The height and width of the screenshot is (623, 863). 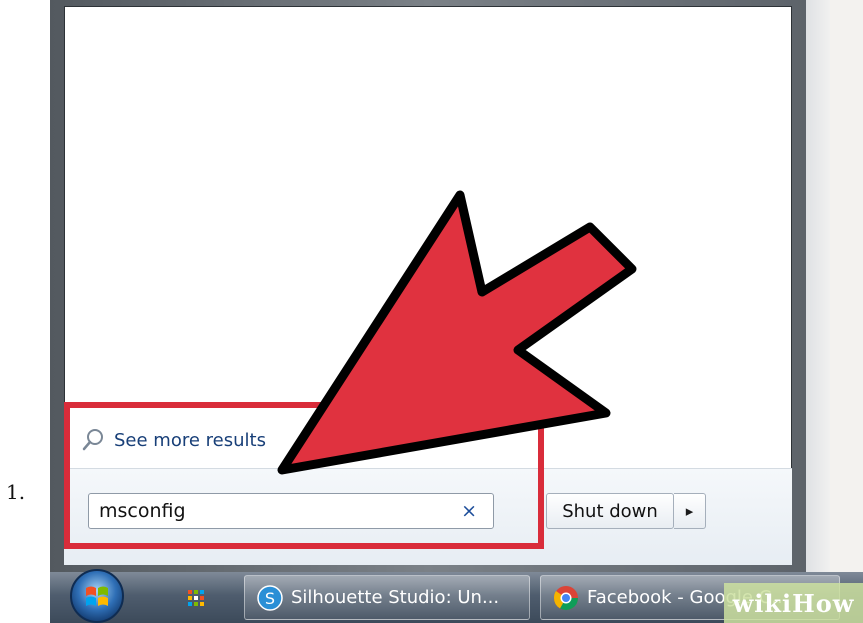 I want to click on triangle-right-icon: ▸, so click(x=689, y=511).